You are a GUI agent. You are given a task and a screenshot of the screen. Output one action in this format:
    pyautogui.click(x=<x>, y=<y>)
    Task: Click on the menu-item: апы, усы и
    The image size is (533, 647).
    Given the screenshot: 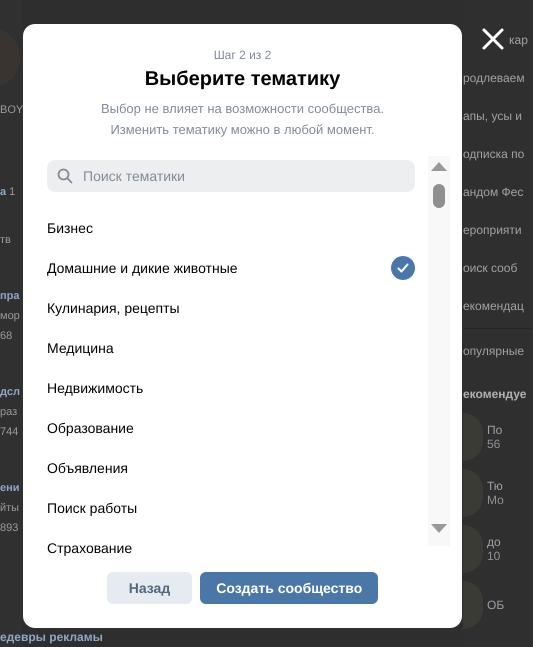 What is the action you would take?
    pyautogui.click(x=492, y=116)
    